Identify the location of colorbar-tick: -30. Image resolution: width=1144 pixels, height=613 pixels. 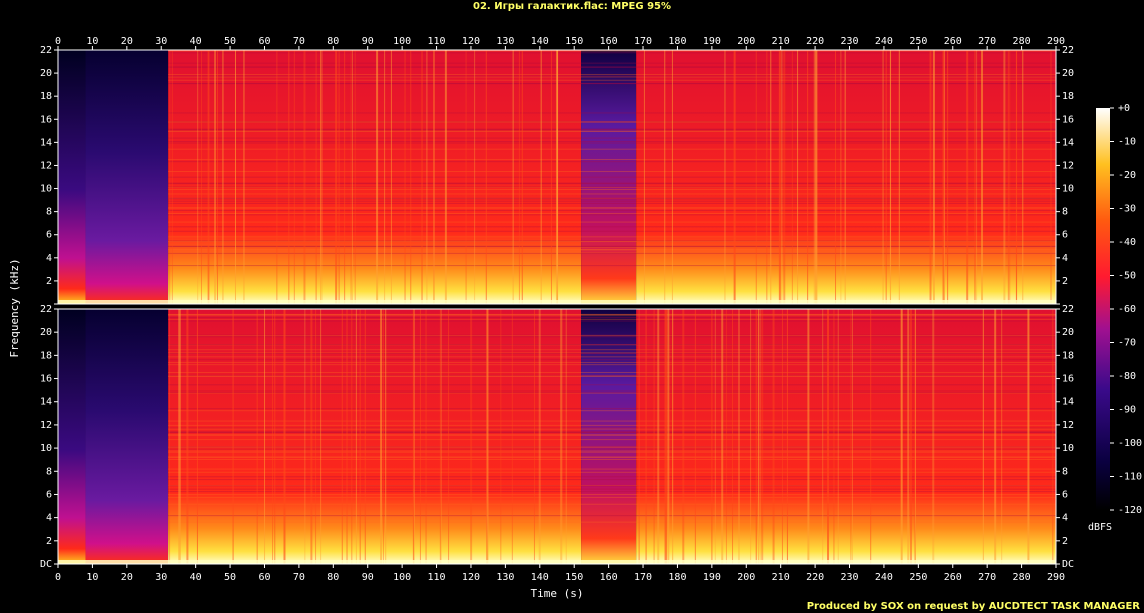
(1127, 209).